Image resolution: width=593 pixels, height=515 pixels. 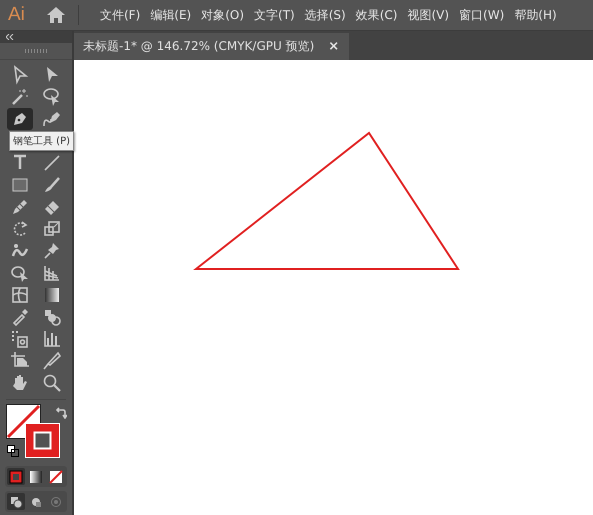 What do you see at coordinates (535, 15) in the screenshot?
I see `menu-item: 帮助(H)` at bounding box center [535, 15].